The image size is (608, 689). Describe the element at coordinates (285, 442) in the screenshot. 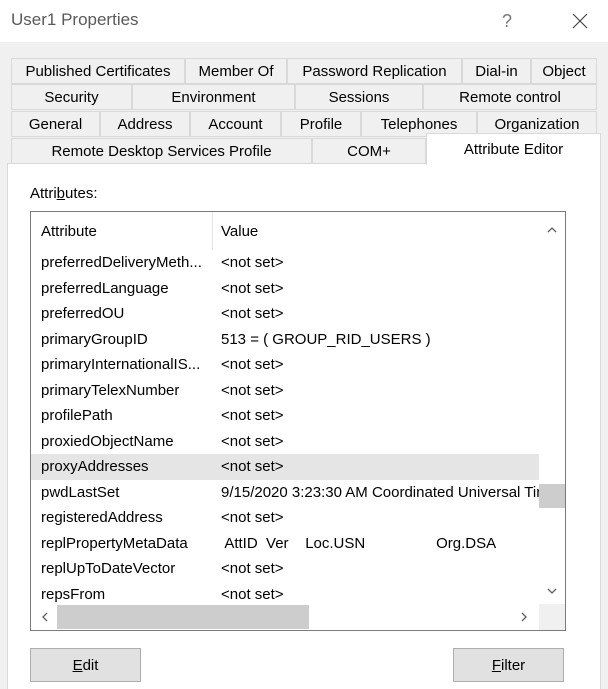

I see `table-row: proxiedObjectName <not set>` at that location.